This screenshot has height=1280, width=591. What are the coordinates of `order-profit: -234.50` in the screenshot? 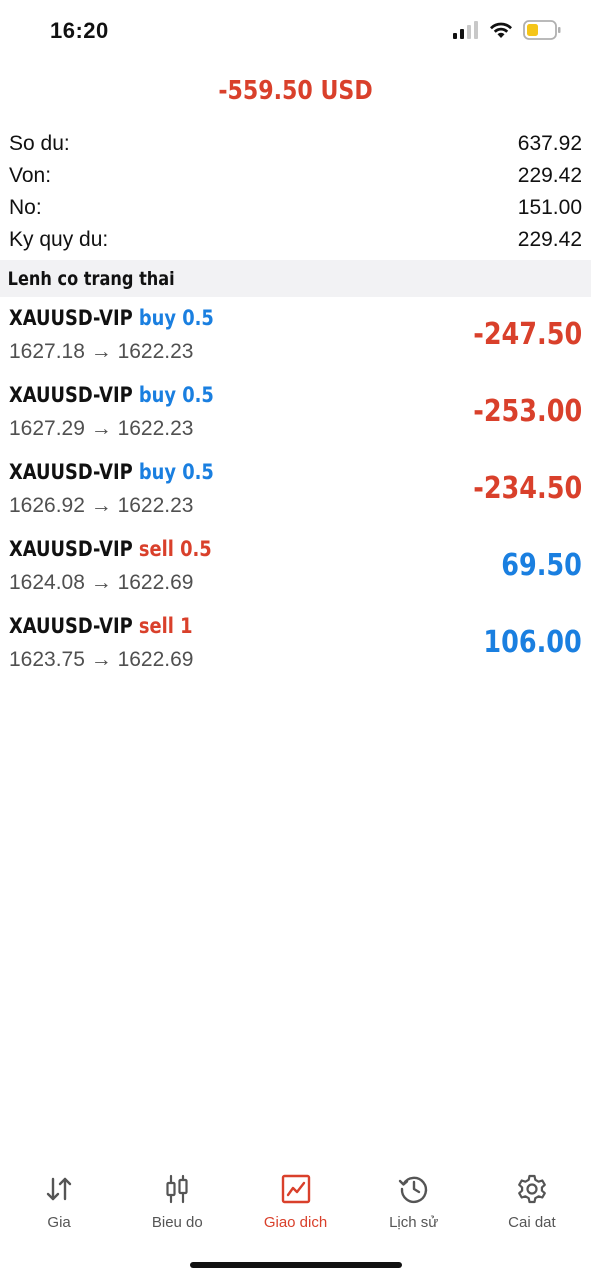 It's located at (527, 488).